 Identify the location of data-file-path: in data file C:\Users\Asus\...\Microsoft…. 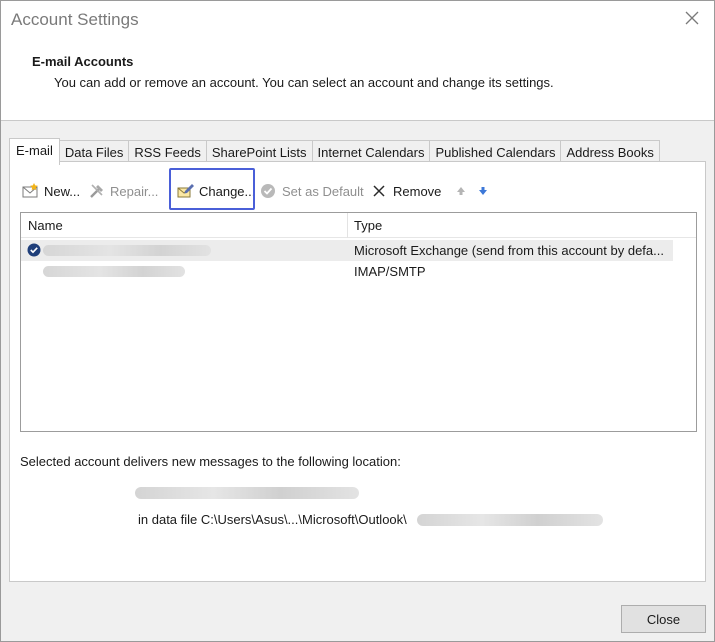
(272, 519).